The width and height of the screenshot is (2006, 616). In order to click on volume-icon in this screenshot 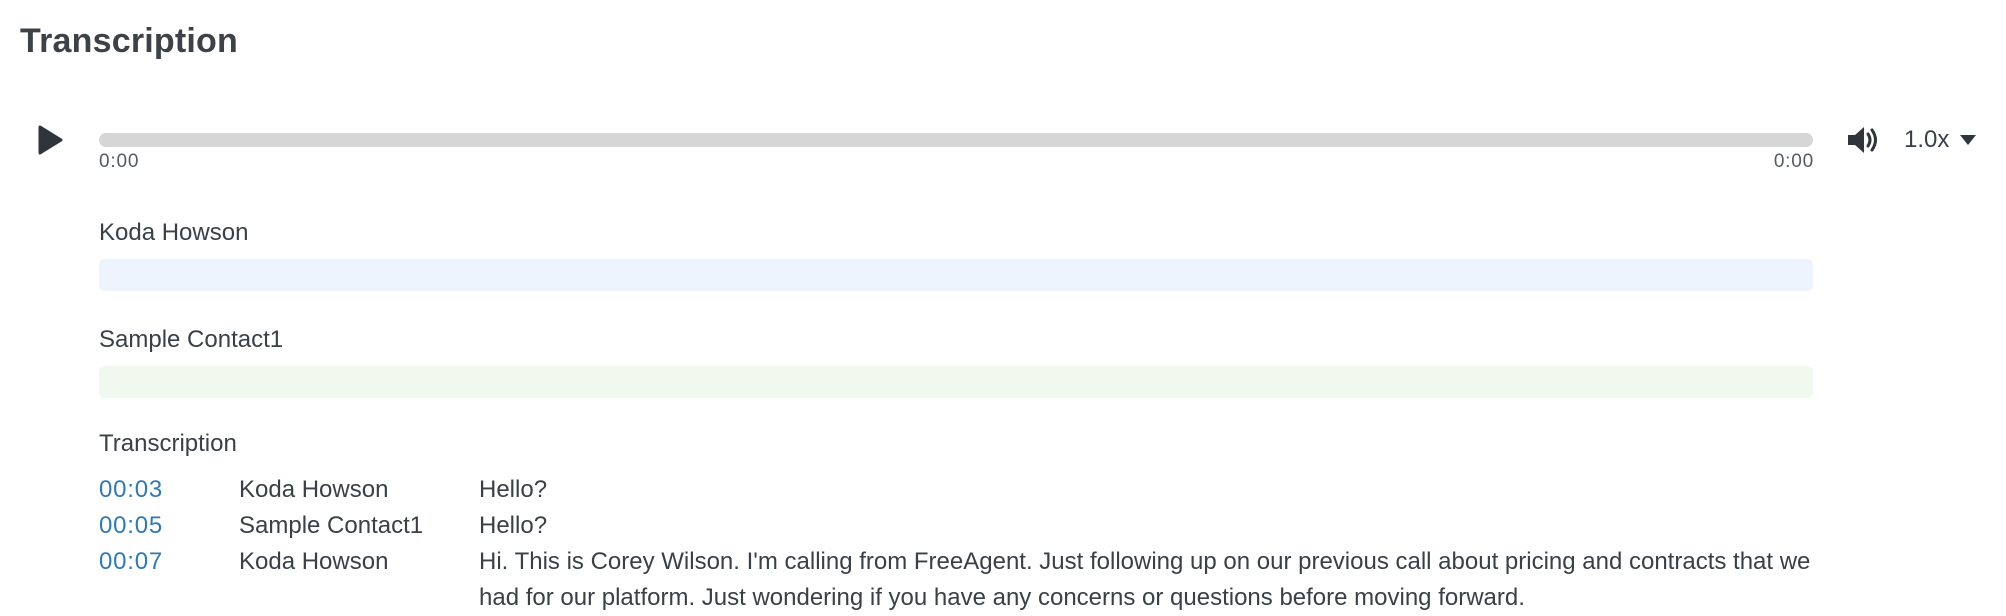, I will do `click(1862, 140)`.